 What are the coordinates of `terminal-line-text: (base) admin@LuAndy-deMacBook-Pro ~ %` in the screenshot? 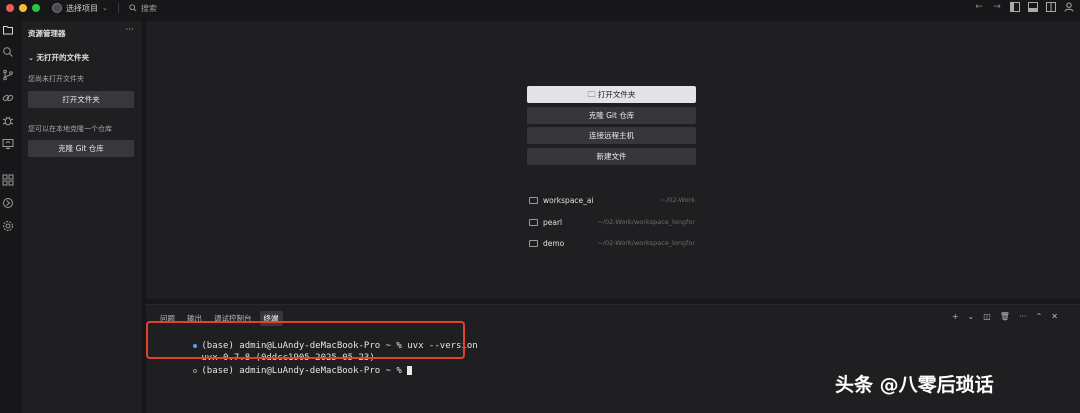 It's located at (304, 371).